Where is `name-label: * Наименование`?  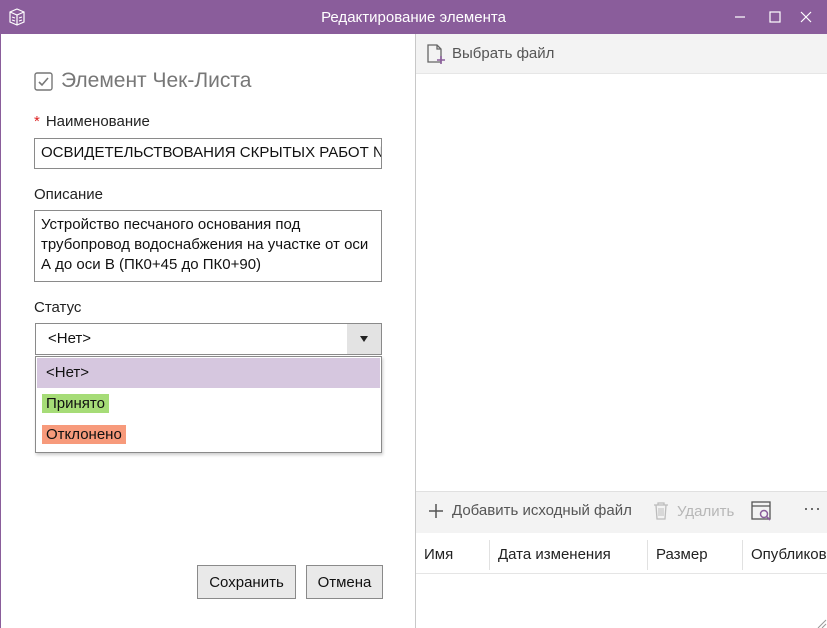
name-label: * Наименование is located at coordinates (92, 121).